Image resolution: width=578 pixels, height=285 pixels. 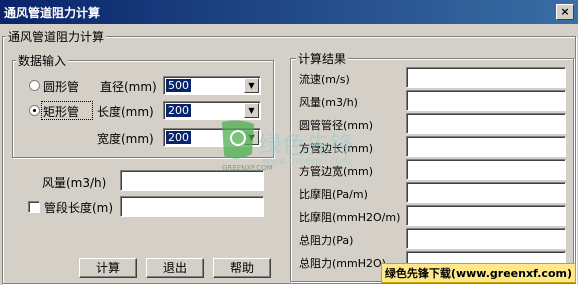 I want to click on title-bar: 通风管道阻力计算 ×, so click(x=289, y=12).